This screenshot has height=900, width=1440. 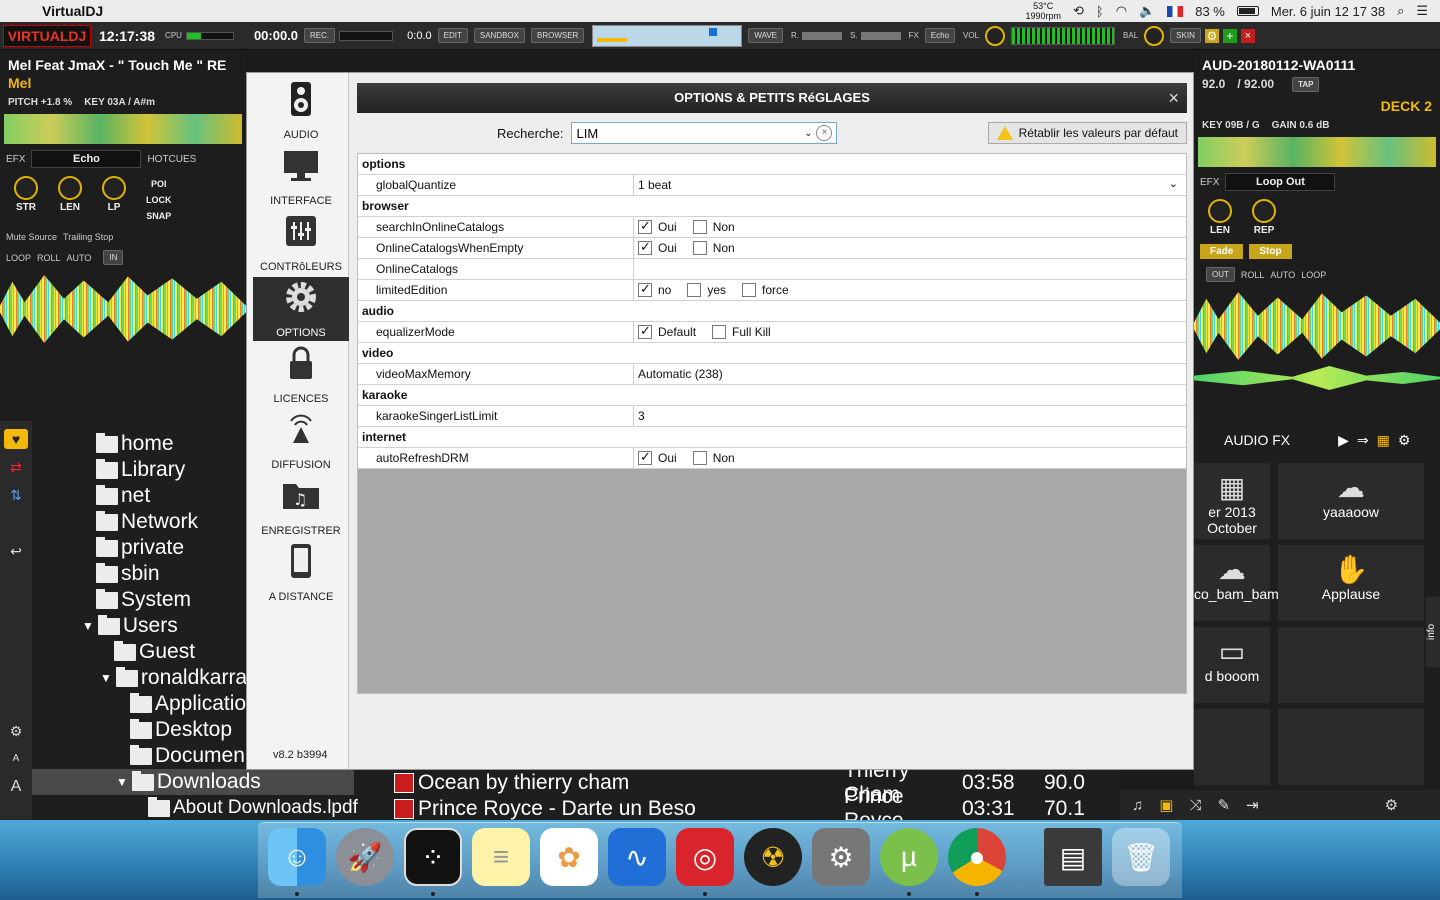 What do you see at coordinates (140, 470) in the screenshot?
I see `folder-item: Library` at bounding box center [140, 470].